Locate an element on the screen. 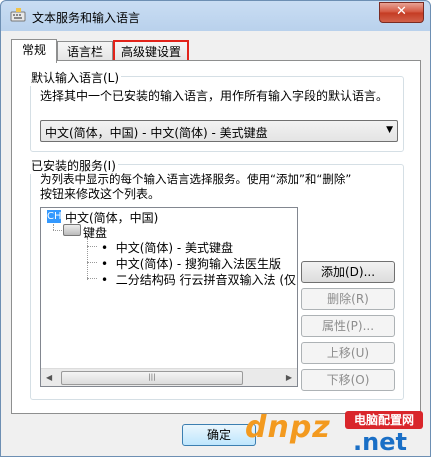  default-language-description: 选择其中一个已安装的输入语言，用作所有输入字段的默认语言。 is located at coordinates (214, 96).